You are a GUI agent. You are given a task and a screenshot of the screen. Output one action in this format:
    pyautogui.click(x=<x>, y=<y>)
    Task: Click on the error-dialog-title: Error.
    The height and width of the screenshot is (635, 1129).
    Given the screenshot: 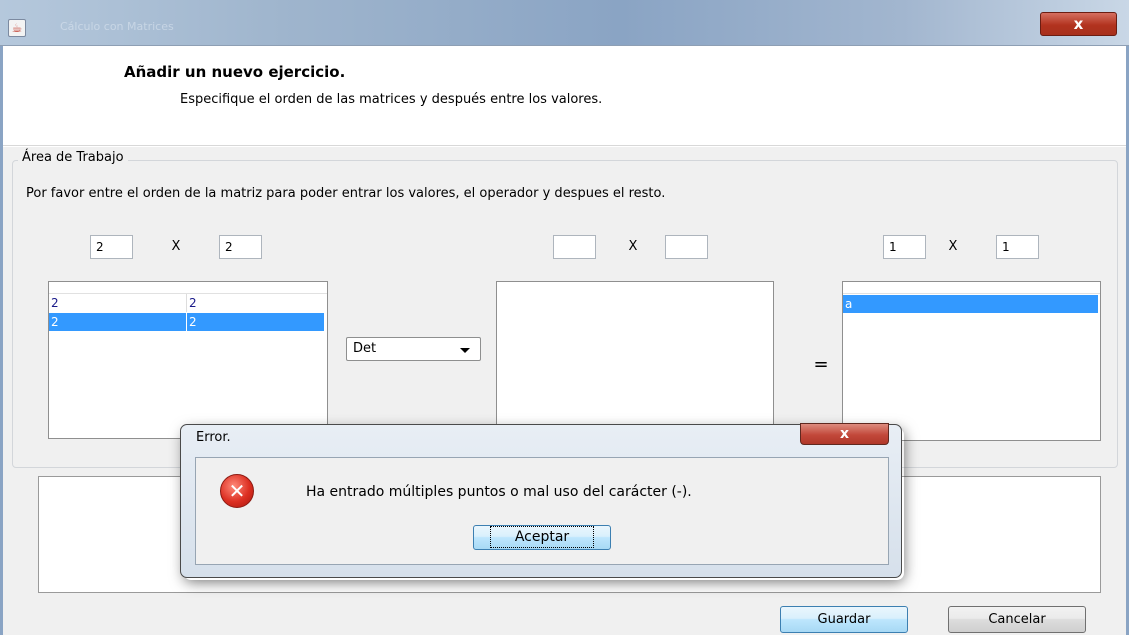 What is the action you would take?
    pyautogui.click(x=213, y=437)
    